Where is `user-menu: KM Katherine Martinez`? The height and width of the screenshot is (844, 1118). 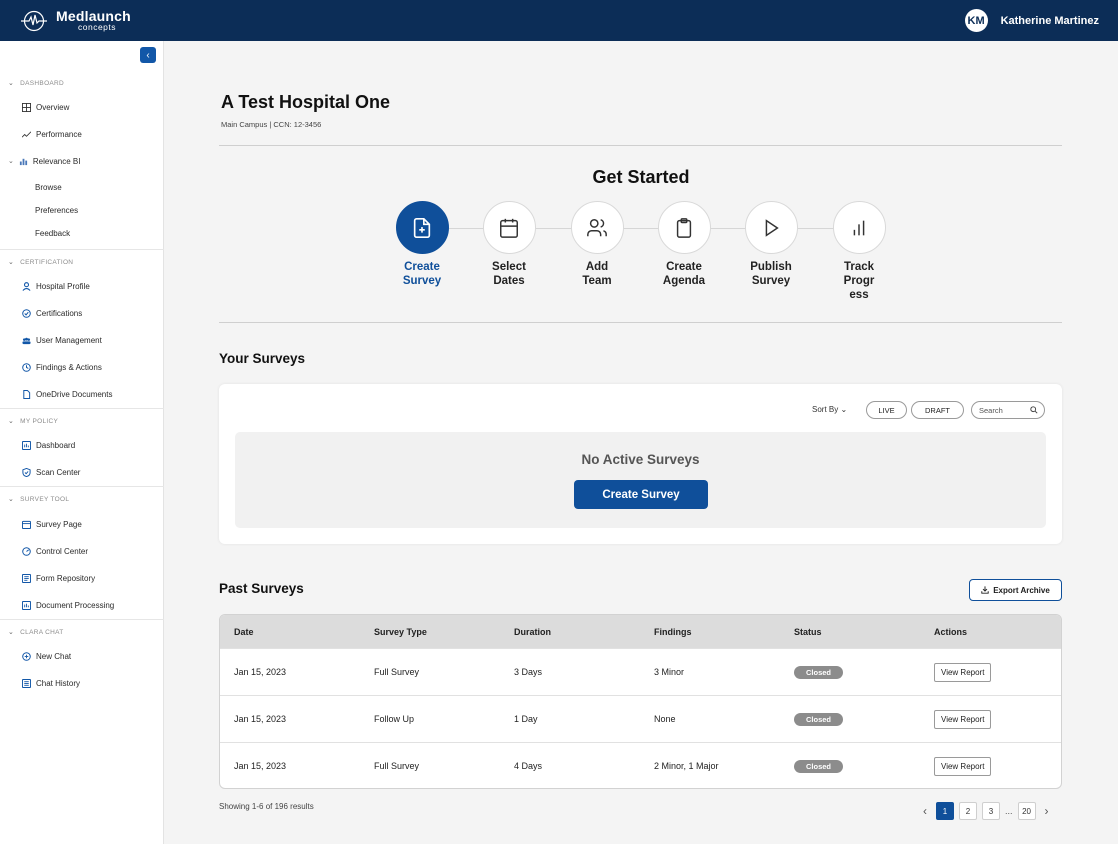
user-menu: KM Katherine Martinez is located at coordinates (1031, 20).